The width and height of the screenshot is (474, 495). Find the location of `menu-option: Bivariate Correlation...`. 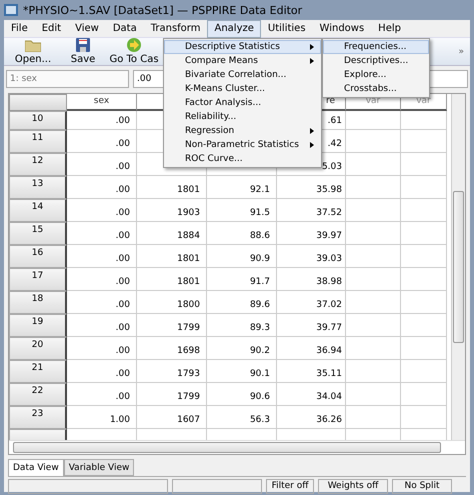

menu-option: Bivariate Correlation... is located at coordinates (242, 75).